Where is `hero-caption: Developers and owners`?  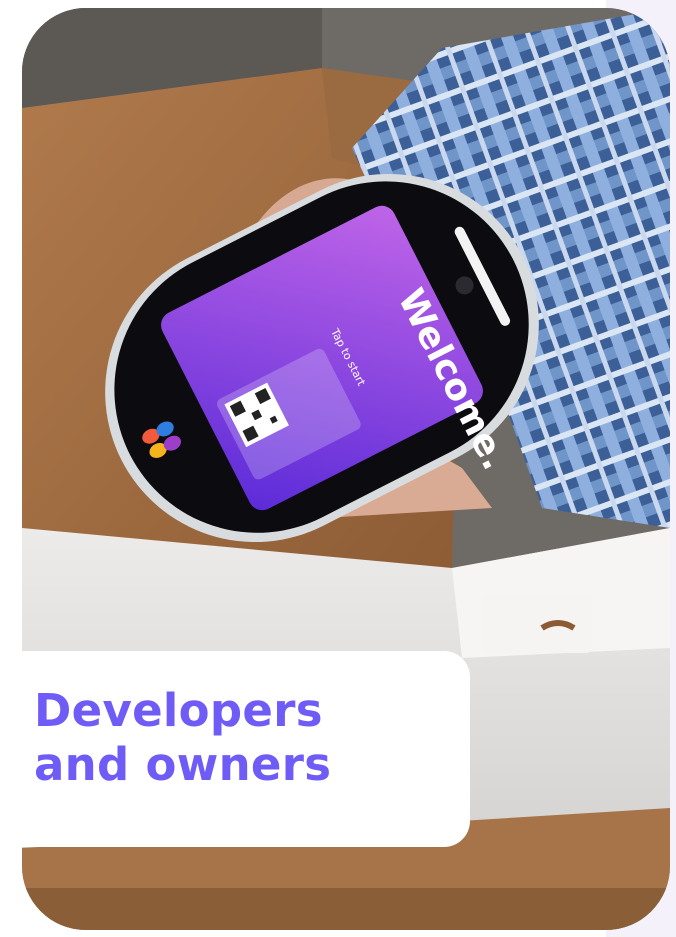
hero-caption: Developers and owners is located at coordinates (246, 749).